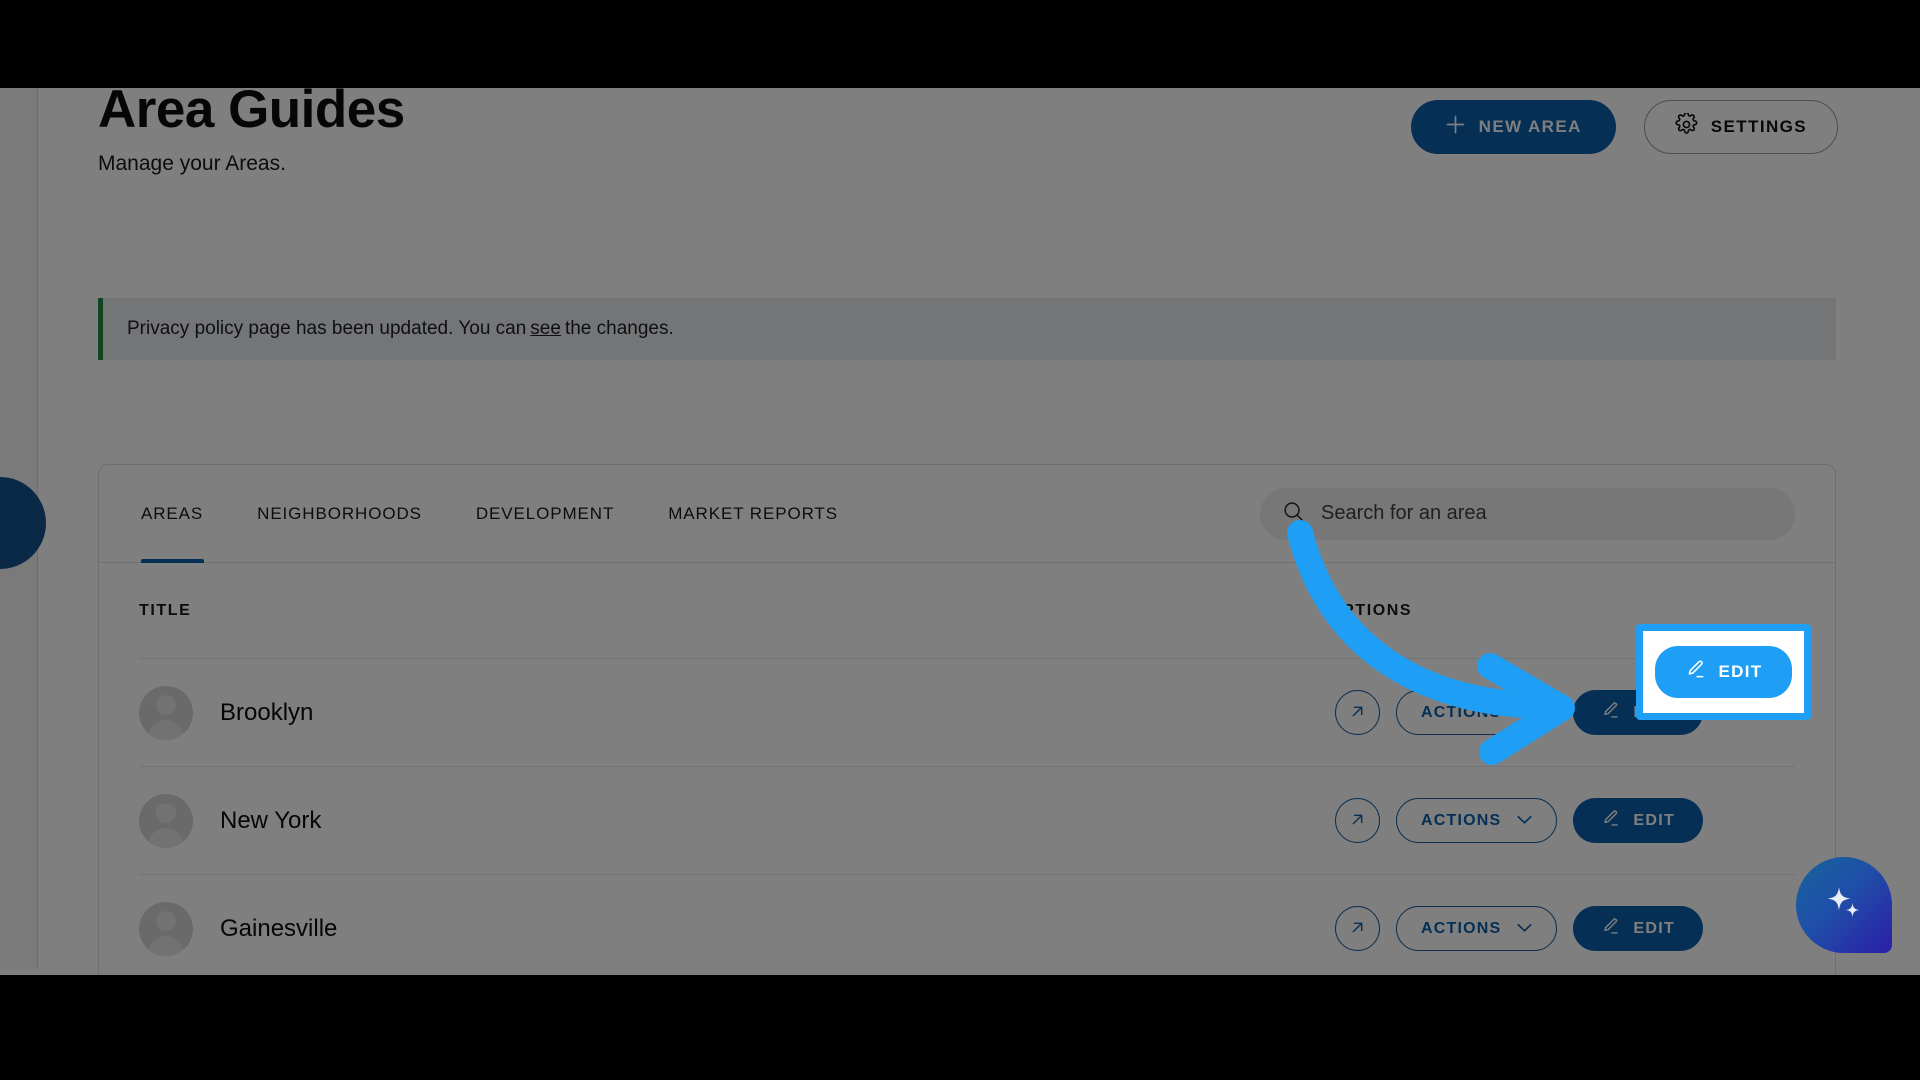 The height and width of the screenshot is (1080, 1920). I want to click on banner-text-after: the changes., so click(619, 328).